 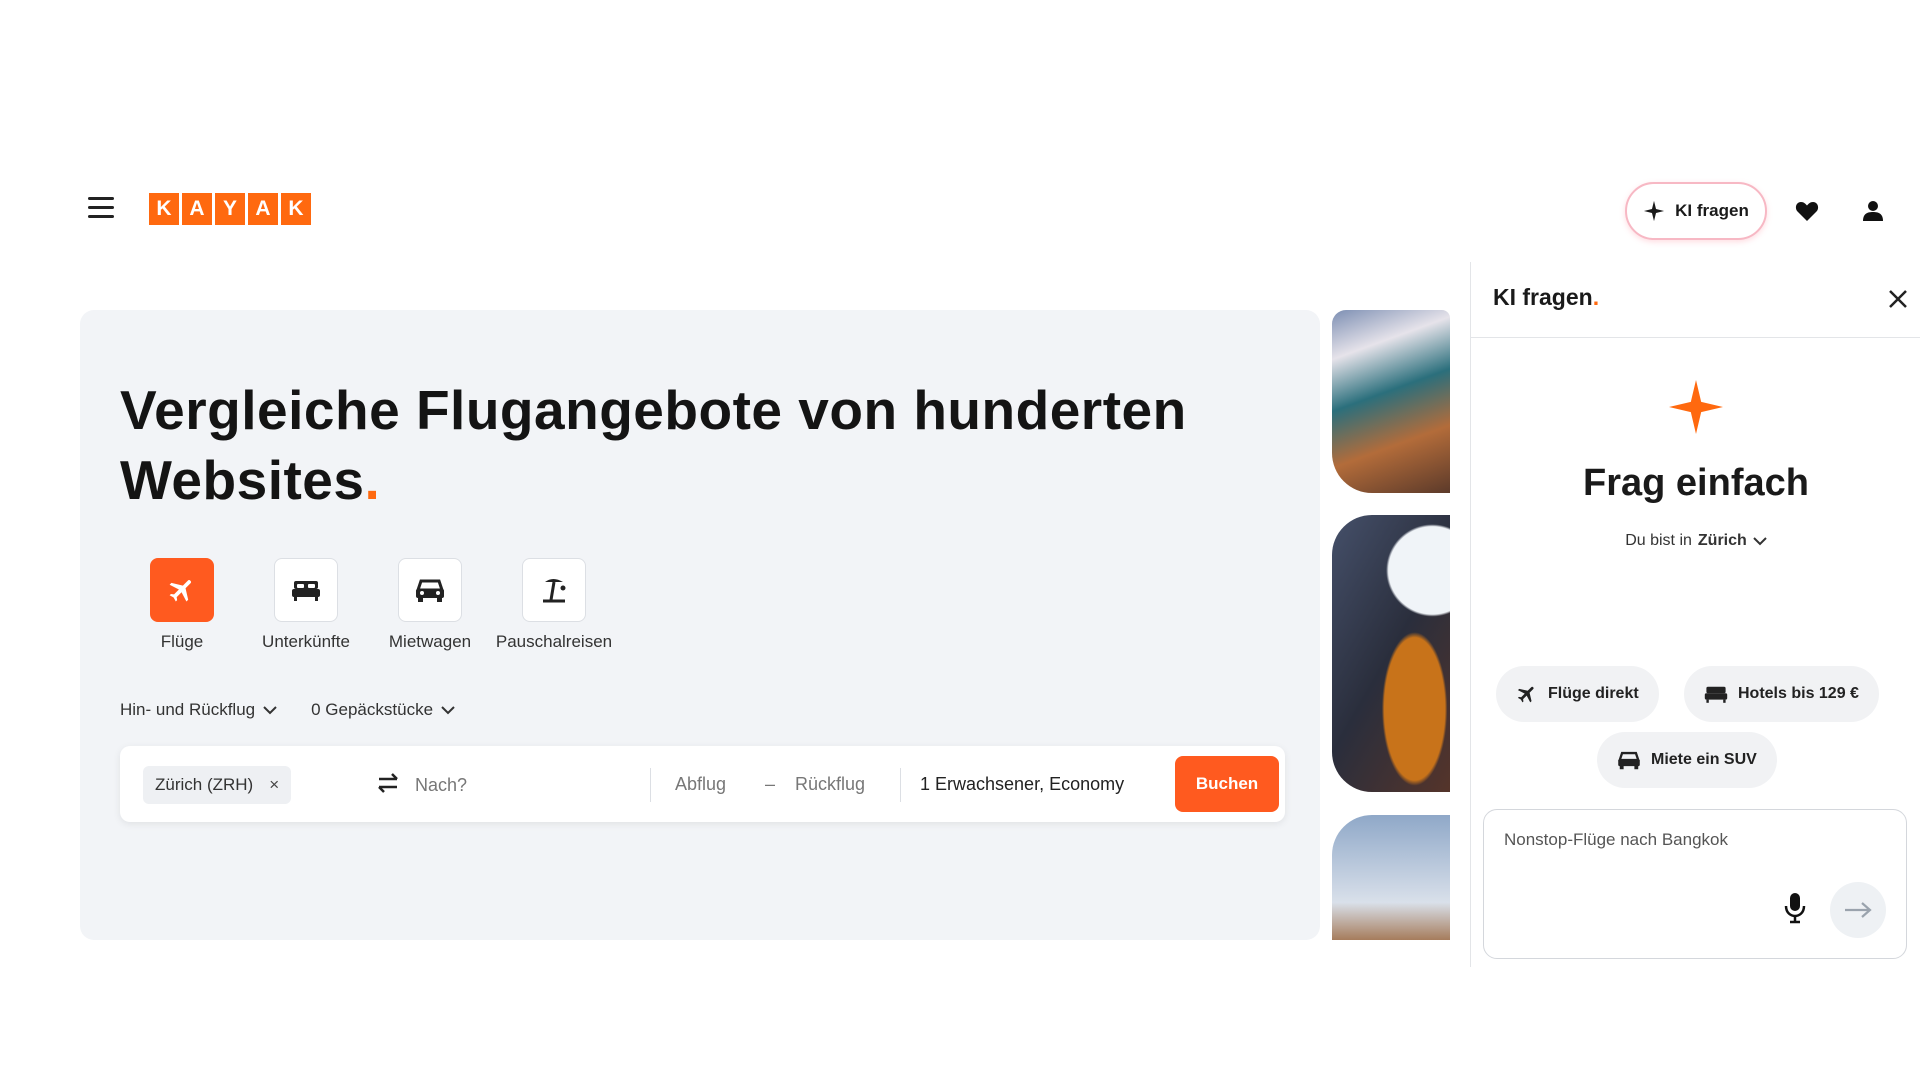 What do you see at coordinates (1694, 850) in the screenshot?
I see `ai-prompt-input` at bounding box center [1694, 850].